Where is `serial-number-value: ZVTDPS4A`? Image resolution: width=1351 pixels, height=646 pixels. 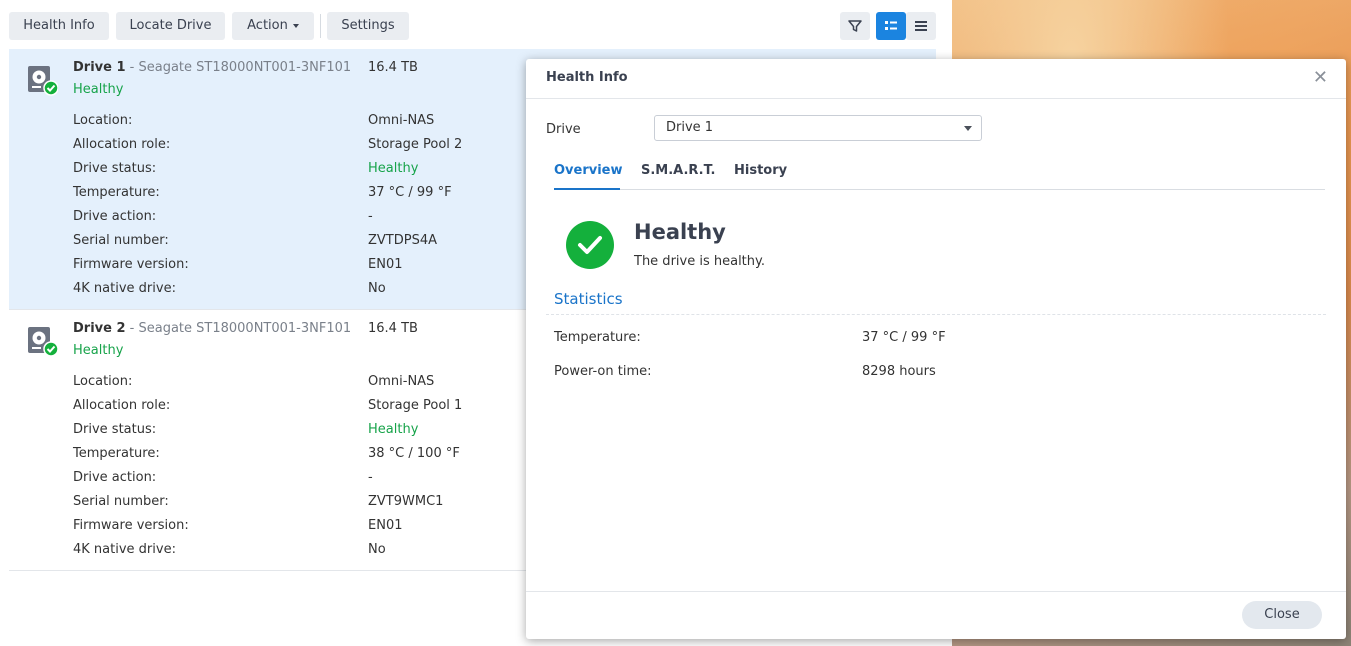 serial-number-value: ZVTDPS4A is located at coordinates (403, 240).